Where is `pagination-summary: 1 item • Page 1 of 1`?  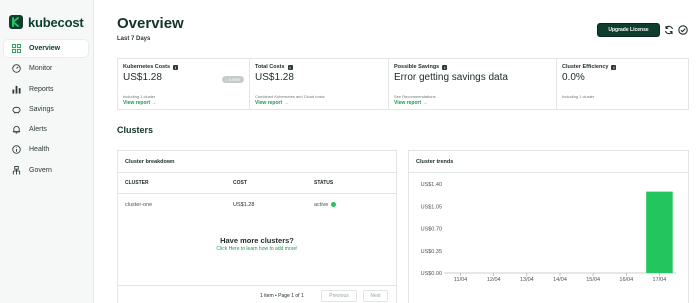
pagination-summary: 1 item • Page 1 of 1 is located at coordinates (282, 296).